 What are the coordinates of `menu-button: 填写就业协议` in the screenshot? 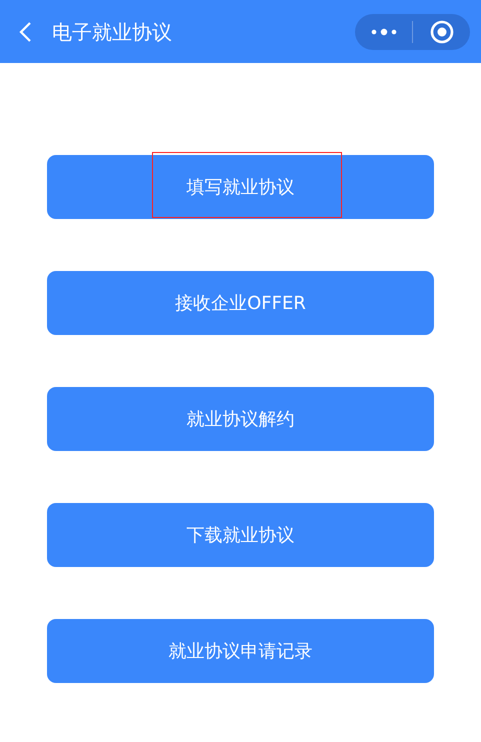 It's located at (240, 187).